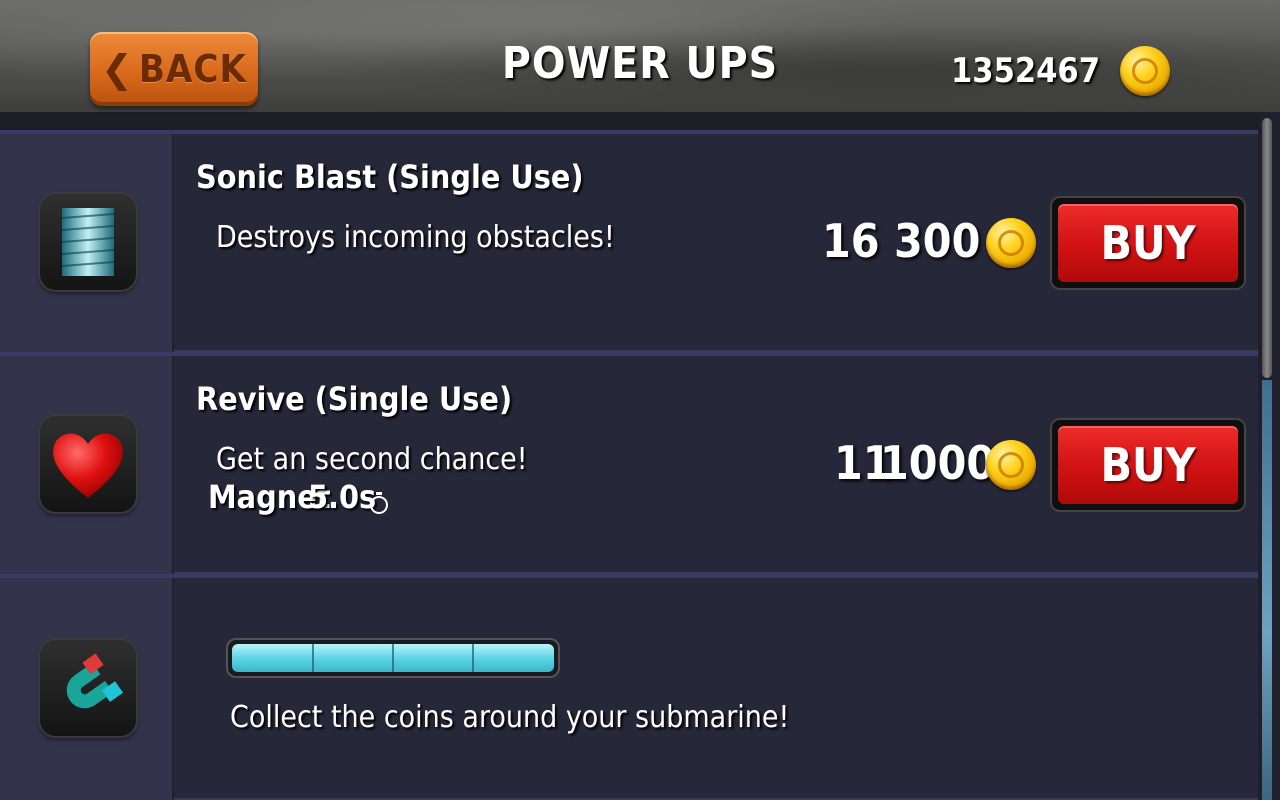 This screenshot has height=800, width=1280. Describe the element at coordinates (372, 459) in the screenshot. I see `item-description: Get an second chance!` at that location.